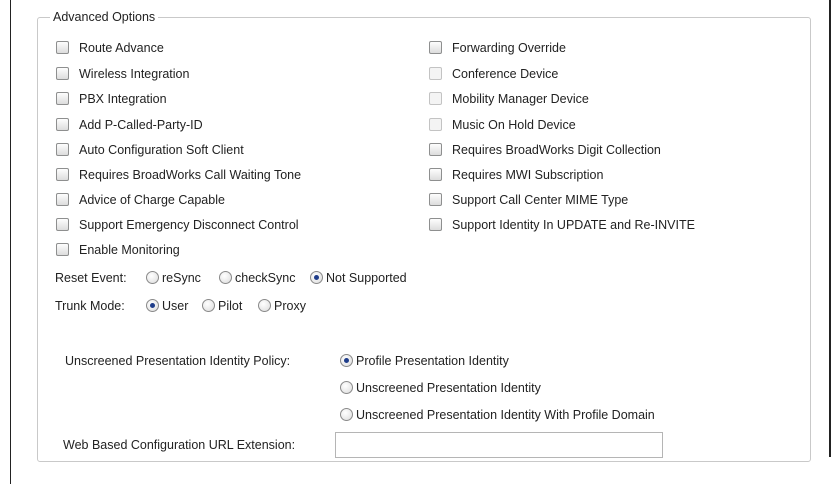 The width and height of the screenshot is (840, 484). What do you see at coordinates (10, 242) in the screenshot?
I see `window-frame-left` at bounding box center [10, 242].